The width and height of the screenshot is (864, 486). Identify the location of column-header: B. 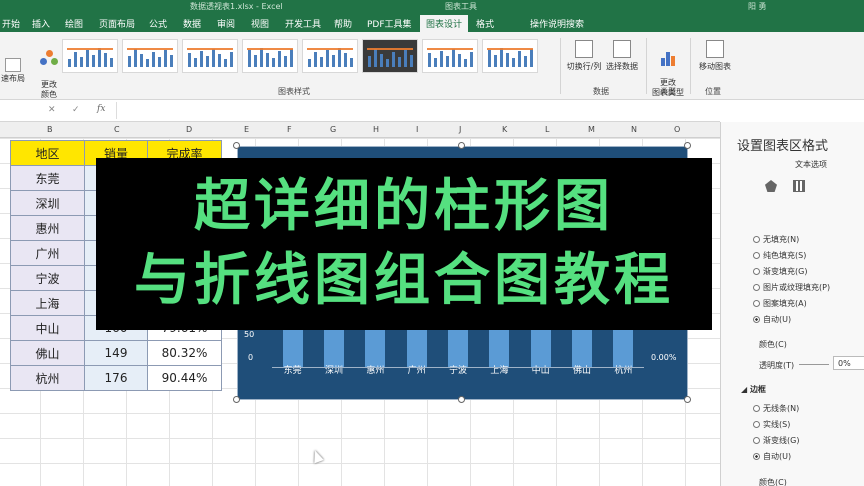
(50, 129).